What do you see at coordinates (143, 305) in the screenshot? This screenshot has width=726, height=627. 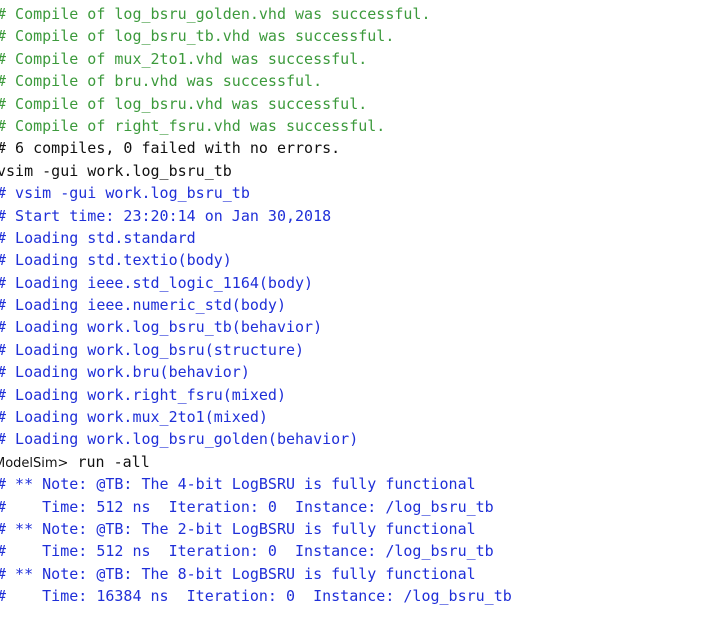 I see `vsim-output-line: # Loading ieee.numeric_std(body)` at bounding box center [143, 305].